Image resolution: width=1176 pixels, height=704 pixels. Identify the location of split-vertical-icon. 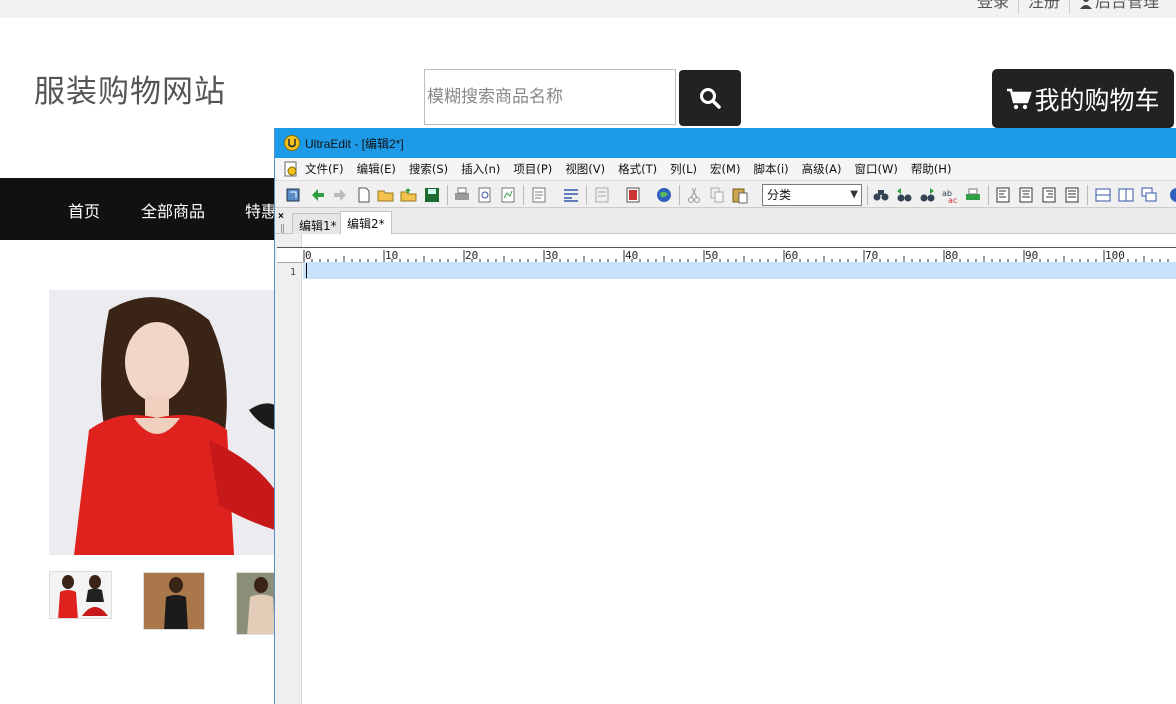
(1126, 195).